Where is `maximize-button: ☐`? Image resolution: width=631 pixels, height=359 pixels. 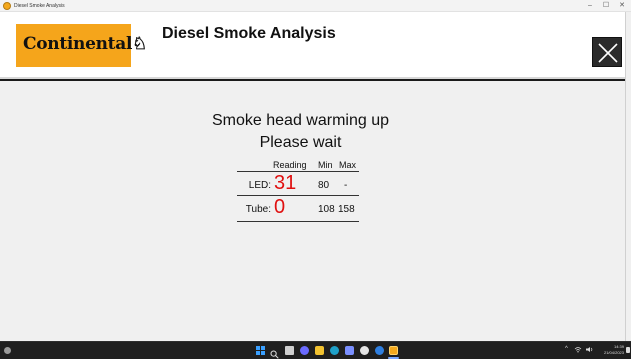
maximize-button: ☐ is located at coordinates (606, 6).